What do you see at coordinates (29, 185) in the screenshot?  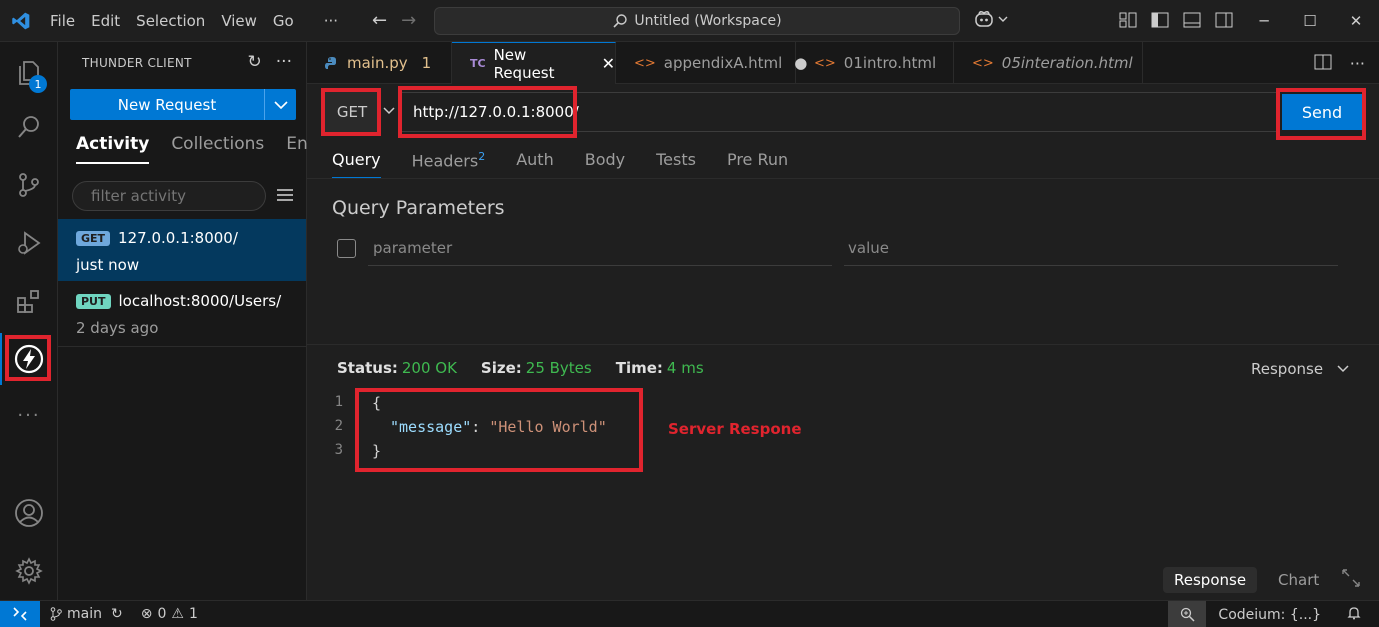 I see `source-control-icon` at bounding box center [29, 185].